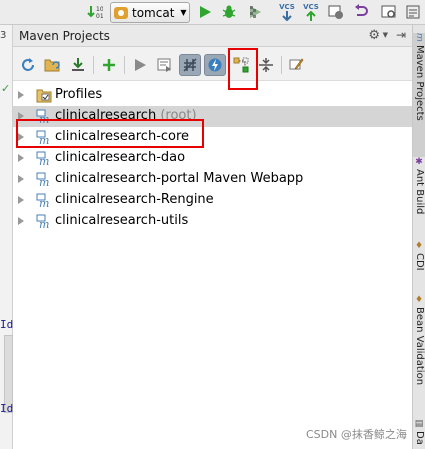  I want to click on main-toolbar: 10 01 tomcat ▼ VCS VCS, so click(212, 12).